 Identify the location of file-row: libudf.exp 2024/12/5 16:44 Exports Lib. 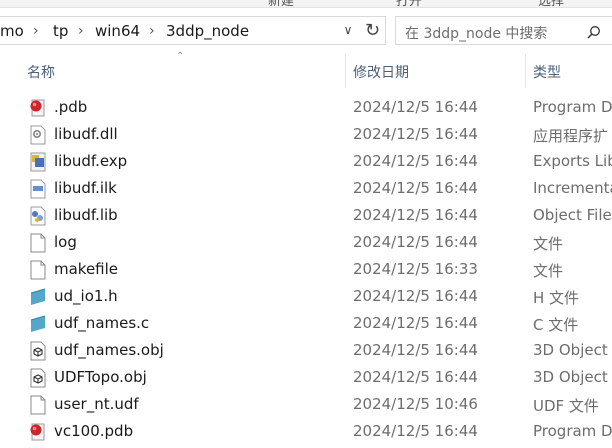
(306, 161).